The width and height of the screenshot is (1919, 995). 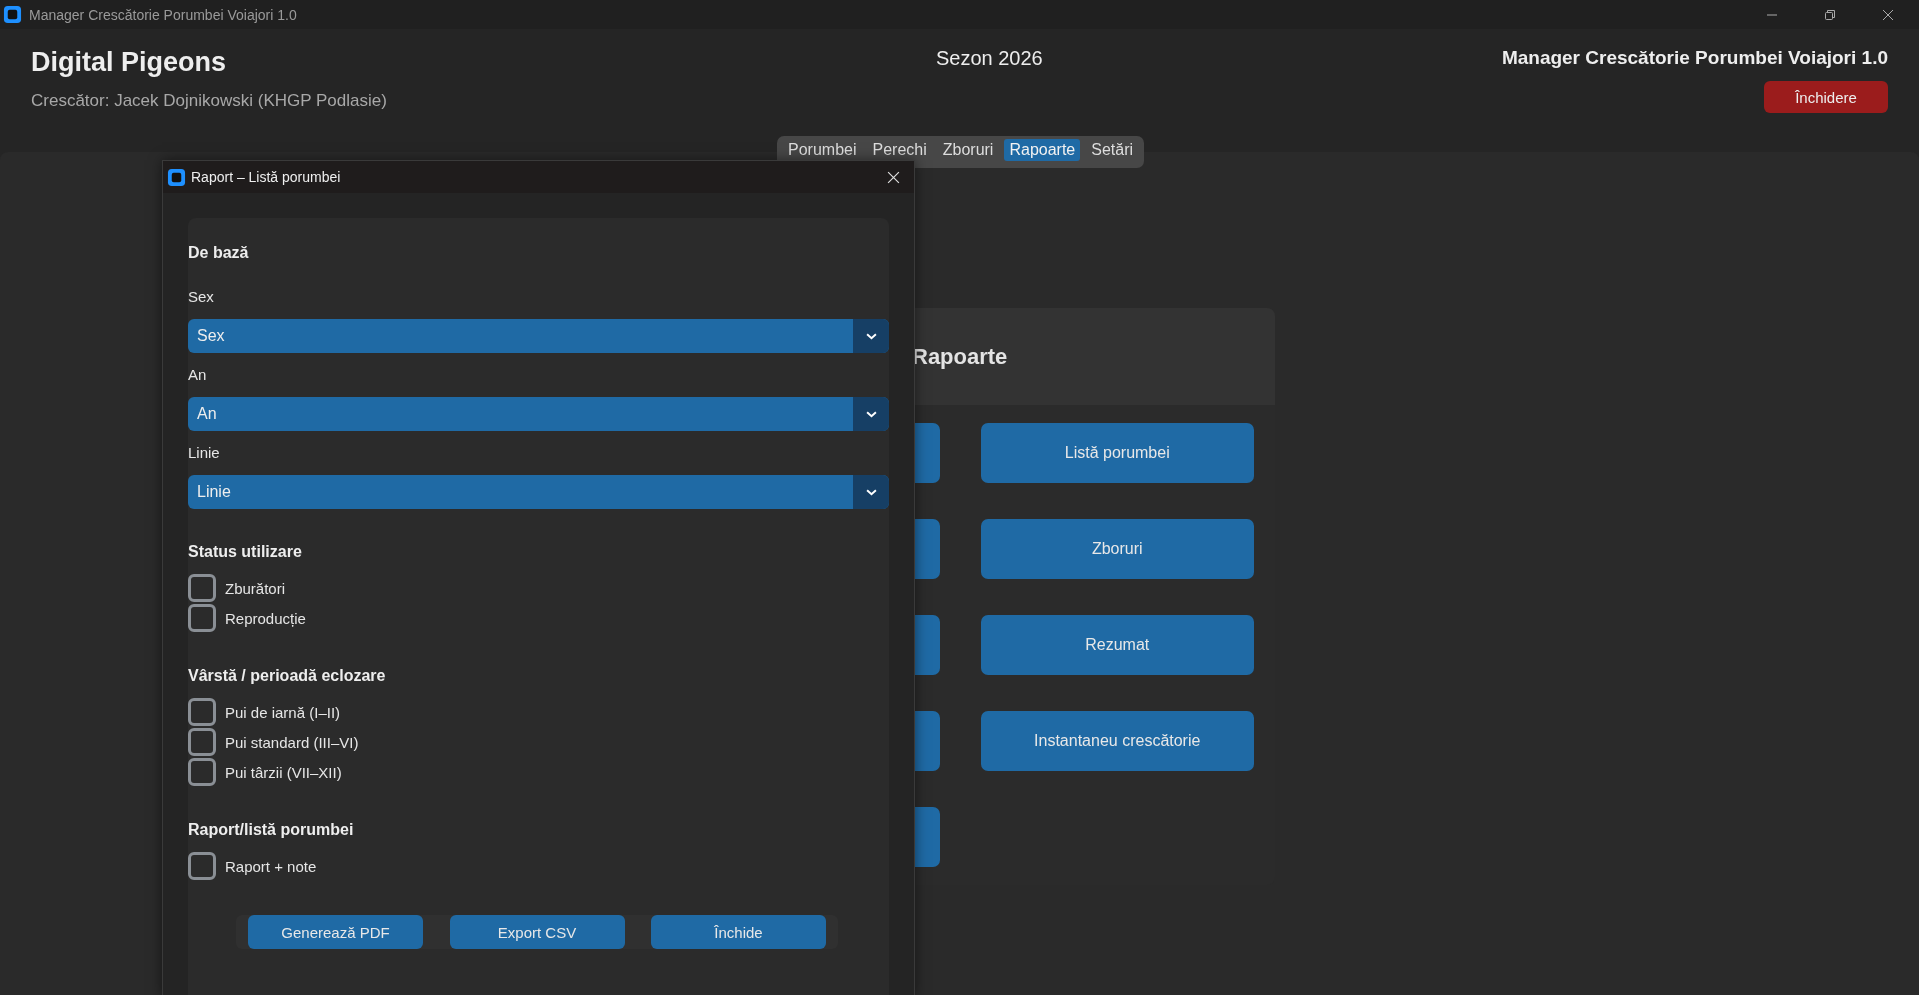 What do you see at coordinates (265, 618) in the screenshot?
I see `checkbox-label: Reproducție` at bounding box center [265, 618].